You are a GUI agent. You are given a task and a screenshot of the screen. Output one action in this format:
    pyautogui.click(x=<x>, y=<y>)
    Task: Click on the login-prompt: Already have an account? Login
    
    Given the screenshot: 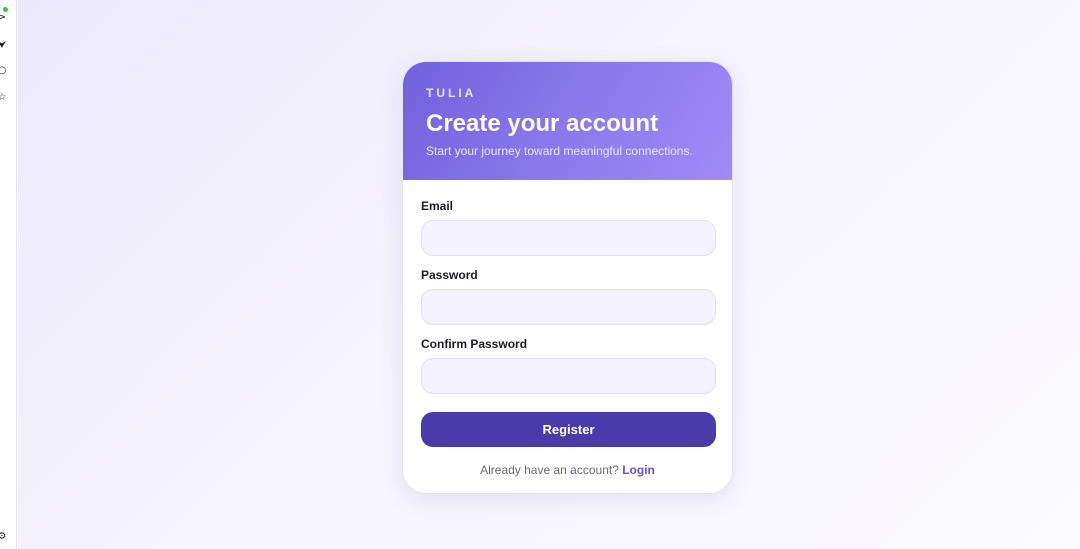 What is the action you would take?
    pyautogui.click(x=567, y=470)
    